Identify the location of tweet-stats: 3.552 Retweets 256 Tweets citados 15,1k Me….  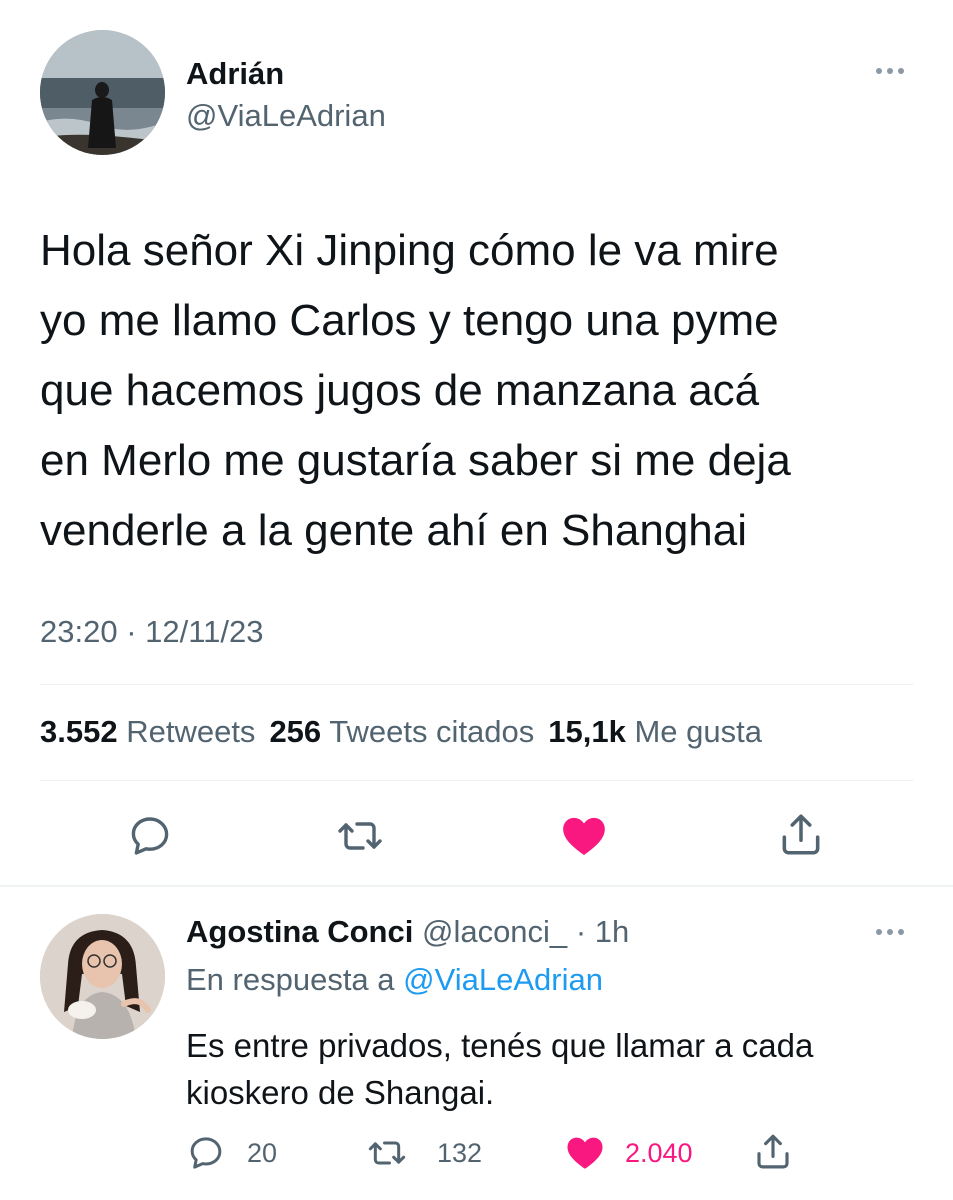
(401, 732).